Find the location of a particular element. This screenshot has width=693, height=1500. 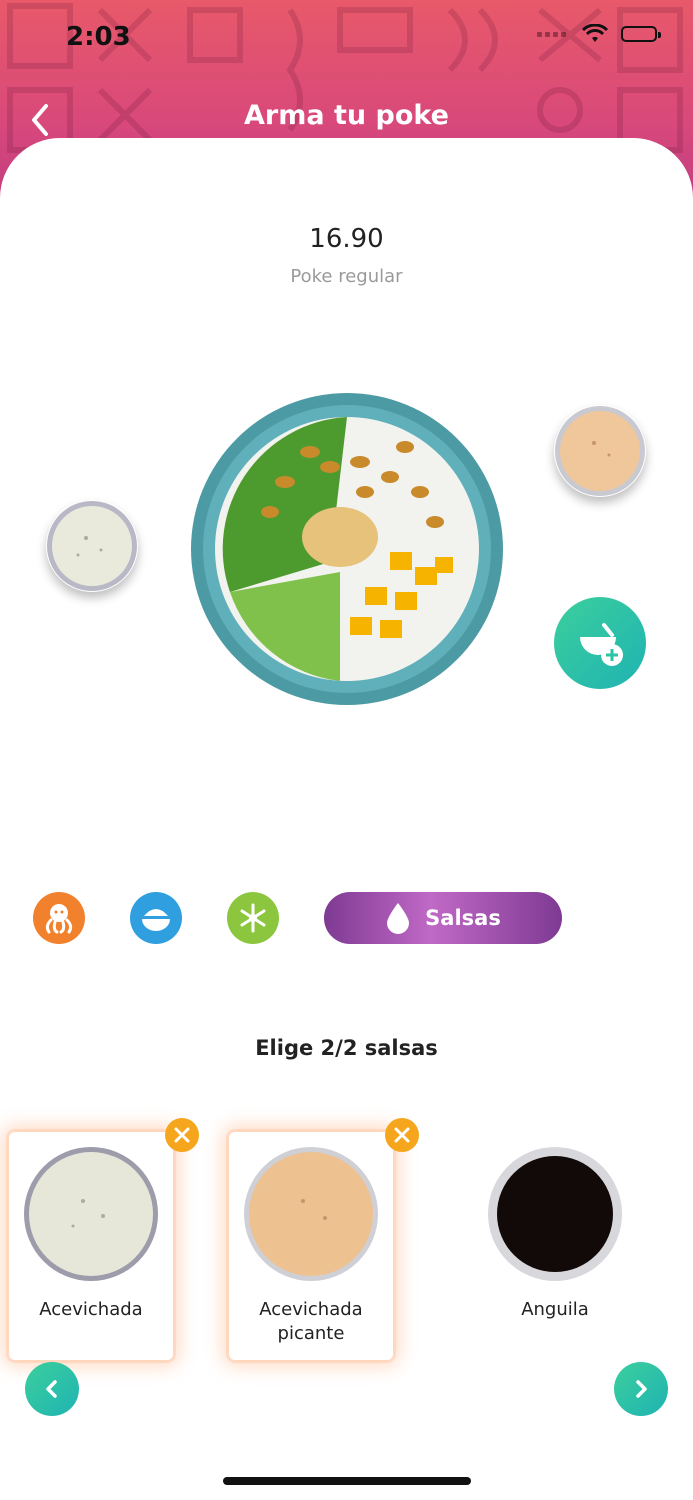

sauce-cup-acevichada-picante is located at coordinates (600, 451).